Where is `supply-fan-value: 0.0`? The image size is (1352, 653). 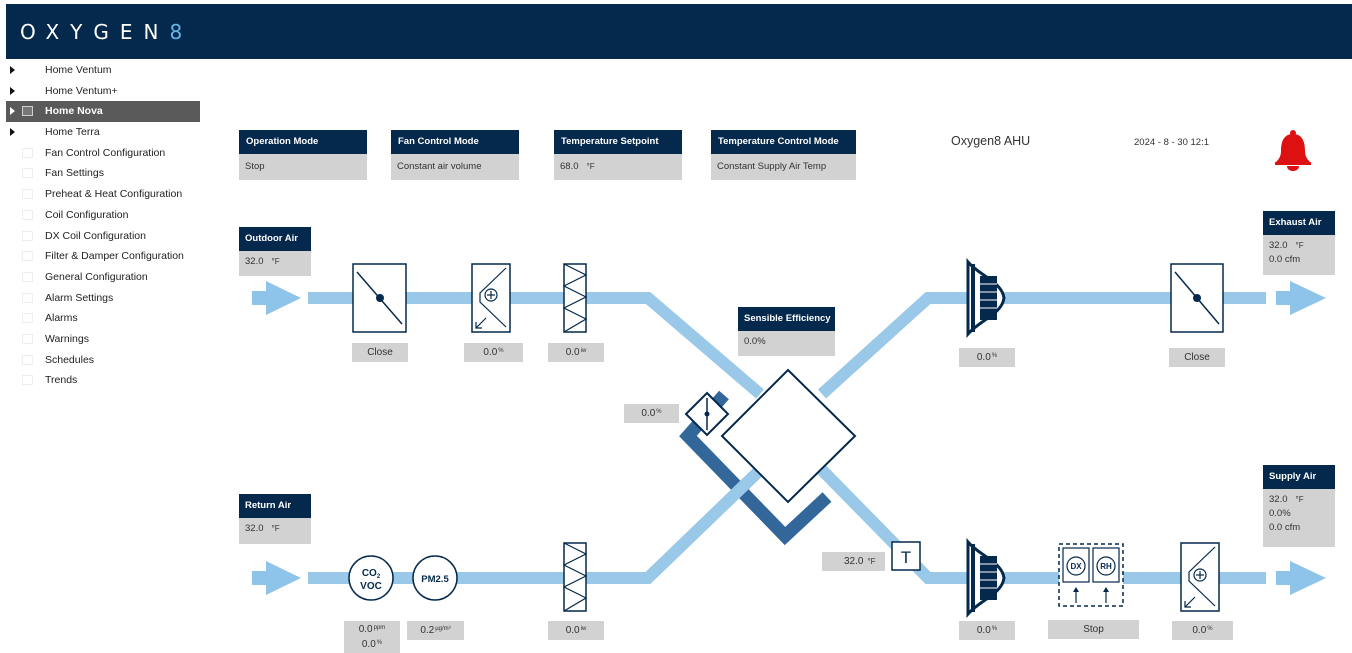 supply-fan-value: 0.0 is located at coordinates (983, 630).